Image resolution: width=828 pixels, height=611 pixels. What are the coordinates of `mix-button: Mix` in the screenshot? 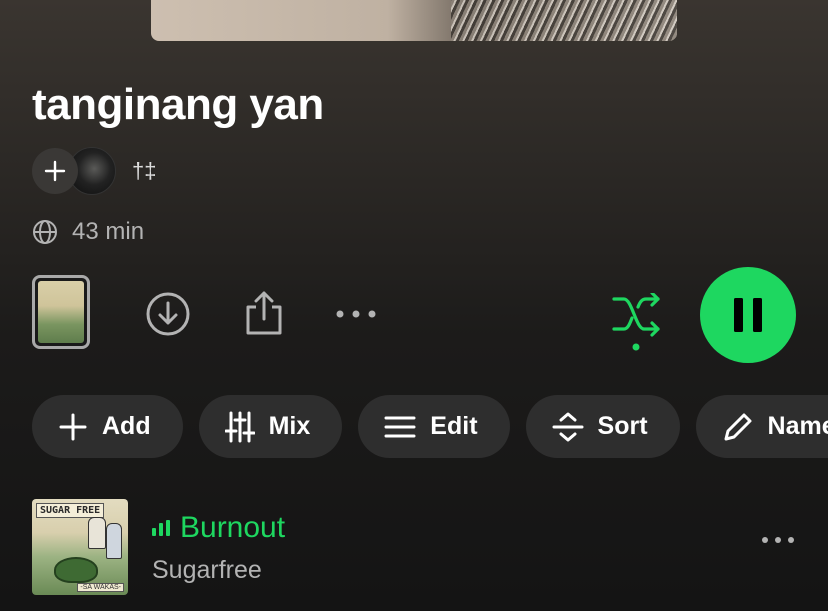 It's located at (270, 426).